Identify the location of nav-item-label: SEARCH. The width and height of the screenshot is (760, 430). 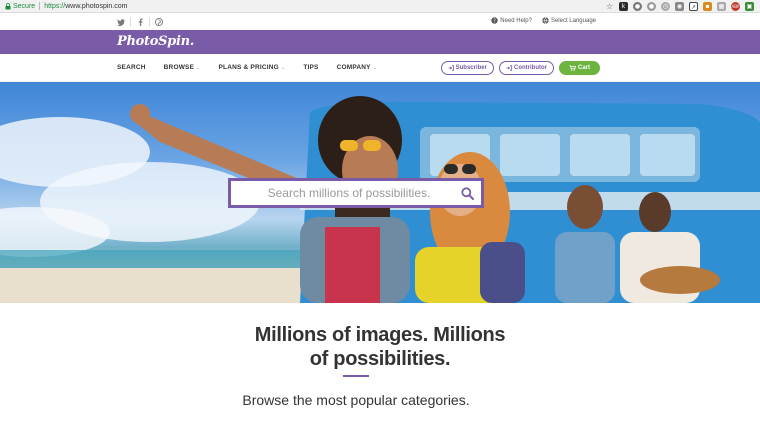
(131, 67).